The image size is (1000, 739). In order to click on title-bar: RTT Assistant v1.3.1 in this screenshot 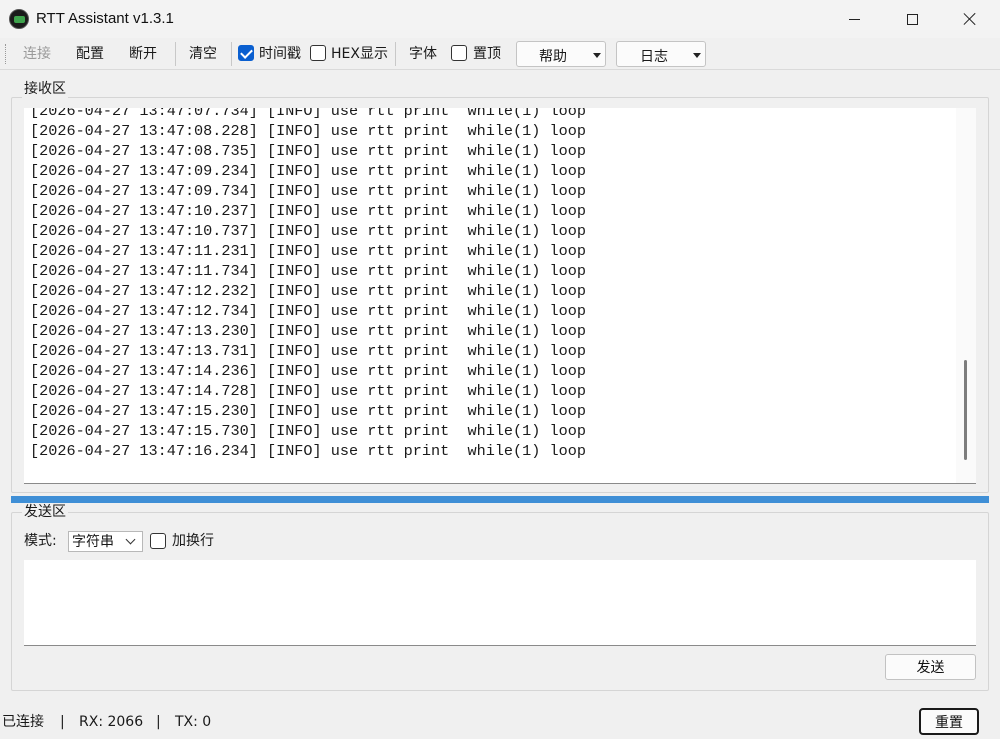, I will do `click(500, 19)`.